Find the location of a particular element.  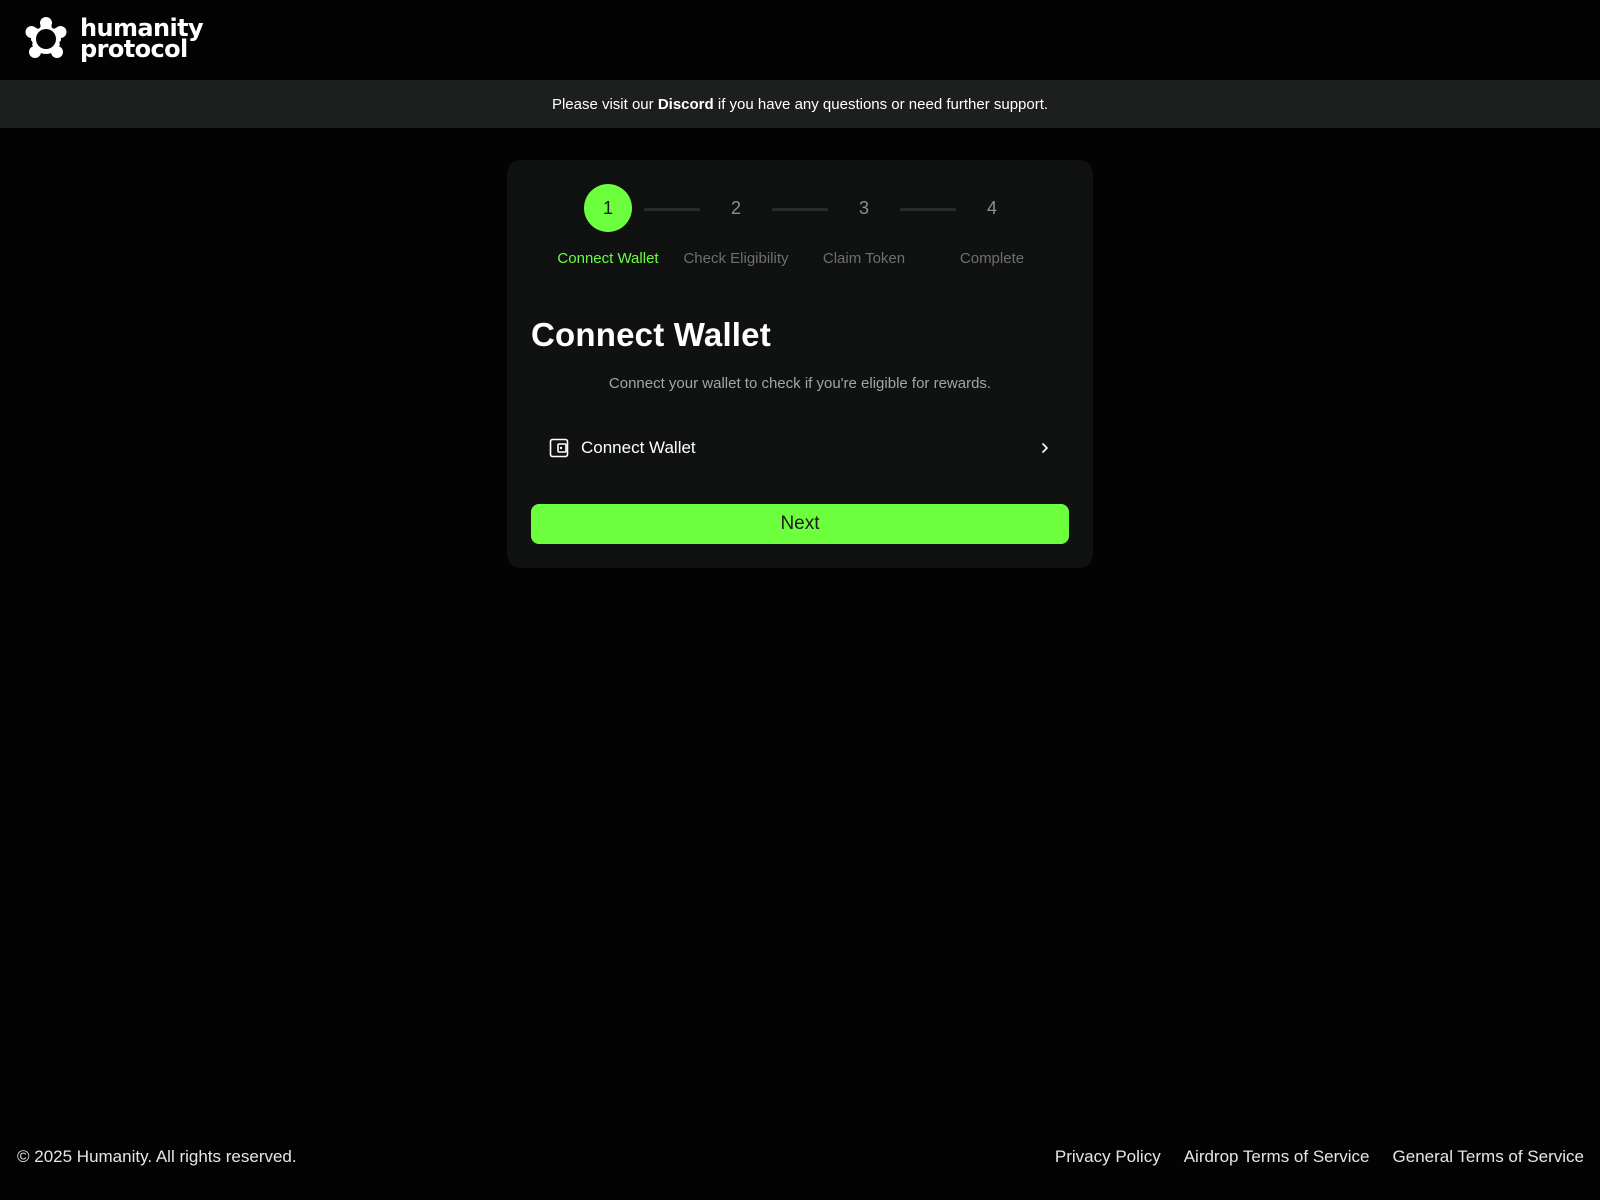

airdrop-terms-link: Airdrop Terms of Service is located at coordinates (1277, 1157).